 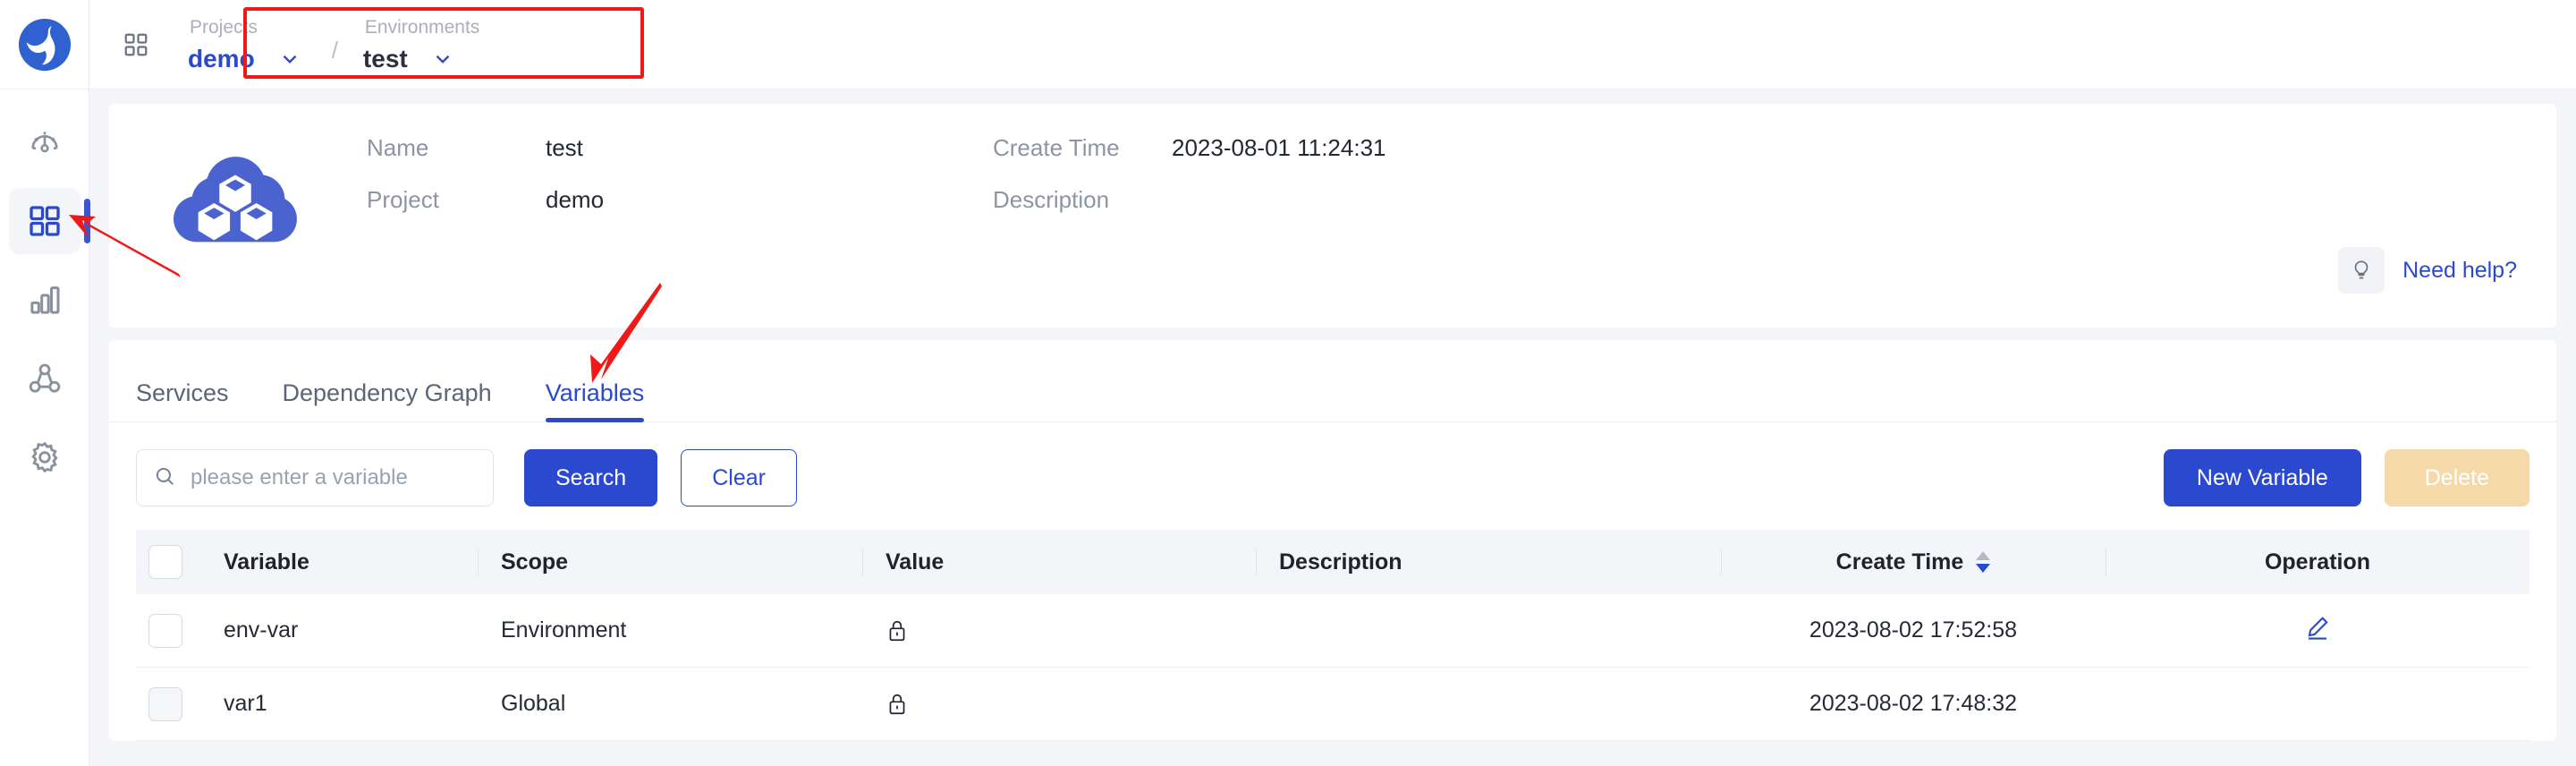 I want to click on environment-selector-value: test, so click(x=385, y=58).